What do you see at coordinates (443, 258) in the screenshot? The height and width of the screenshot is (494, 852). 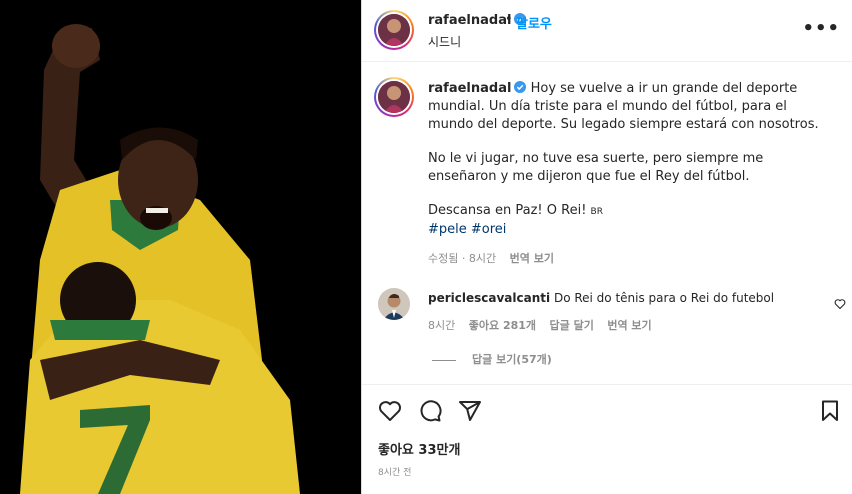 I see `edited-label: 수정됨` at bounding box center [443, 258].